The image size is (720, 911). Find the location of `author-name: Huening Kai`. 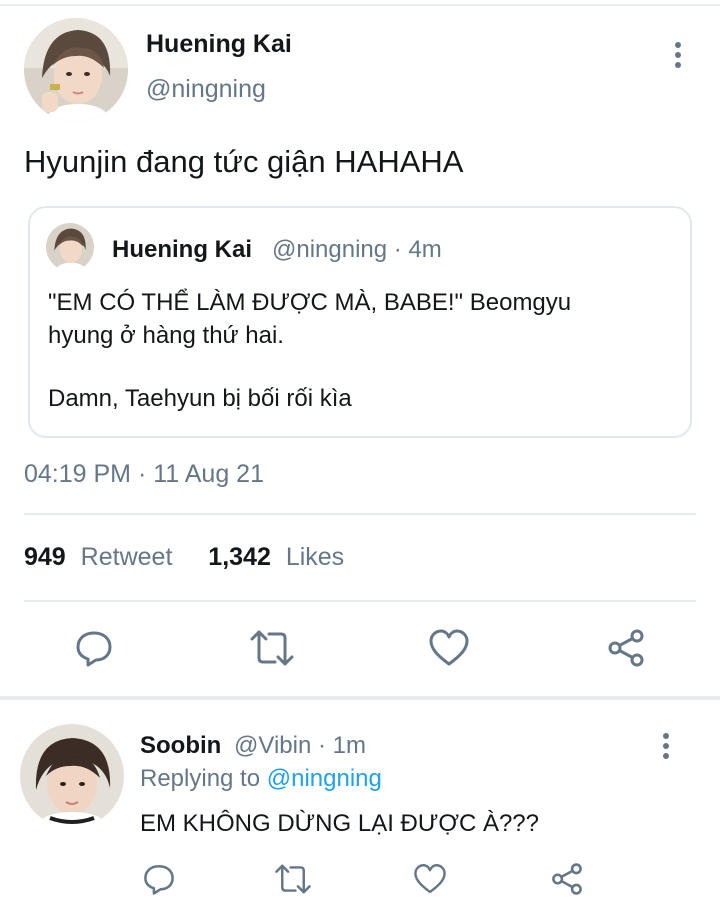

author-name: Huening Kai is located at coordinates (219, 44).